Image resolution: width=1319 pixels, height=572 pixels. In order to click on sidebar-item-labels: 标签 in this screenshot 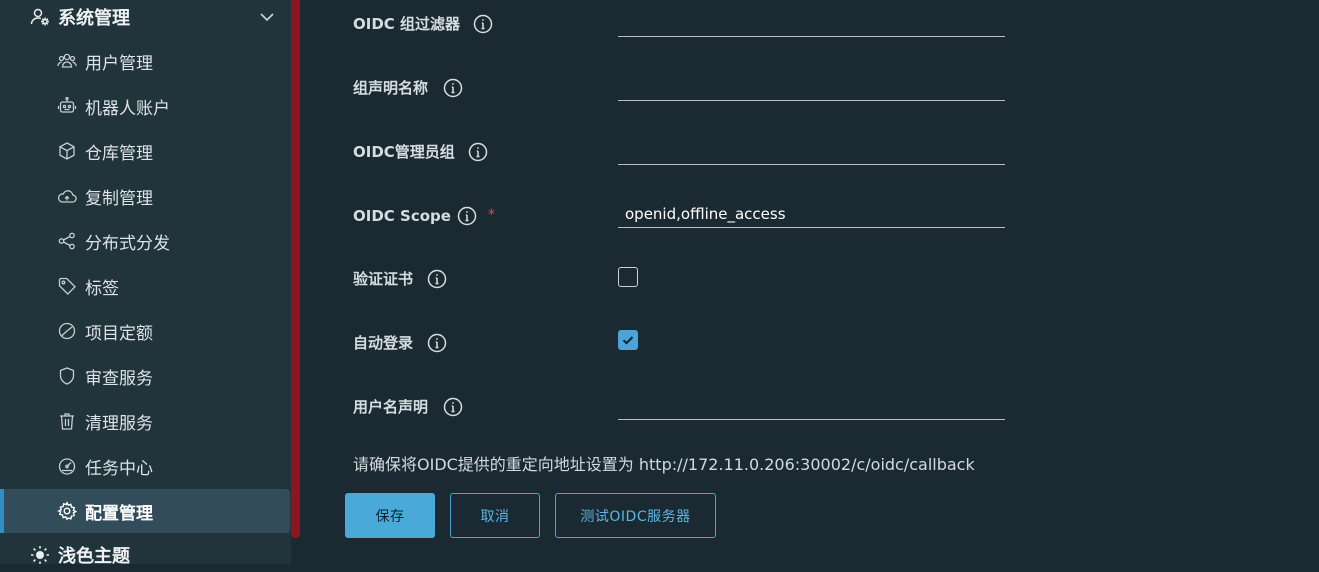, I will do `click(145, 286)`.